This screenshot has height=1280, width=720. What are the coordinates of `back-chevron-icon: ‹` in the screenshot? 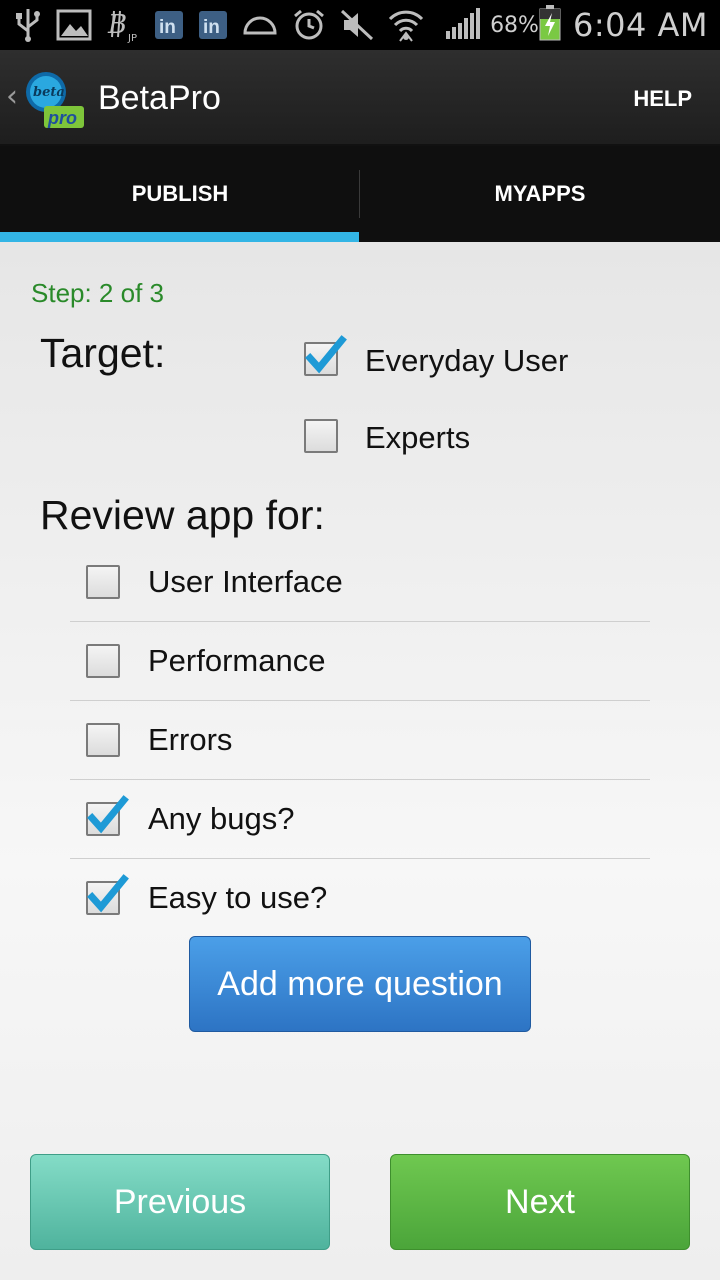 It's located at (12, 97).